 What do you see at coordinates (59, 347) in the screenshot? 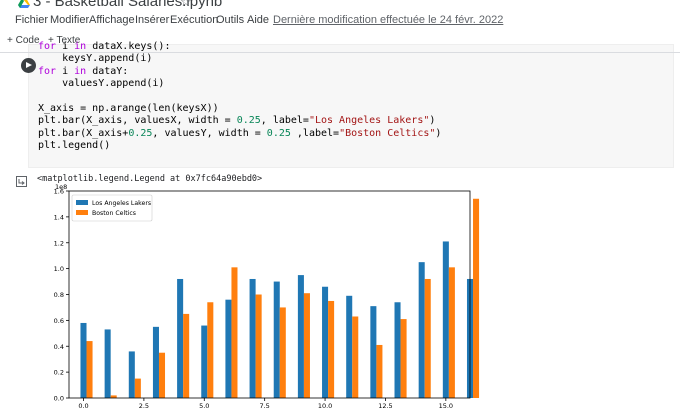
I see `y-tick-label: 0.4` at bounding box center [59, 347].